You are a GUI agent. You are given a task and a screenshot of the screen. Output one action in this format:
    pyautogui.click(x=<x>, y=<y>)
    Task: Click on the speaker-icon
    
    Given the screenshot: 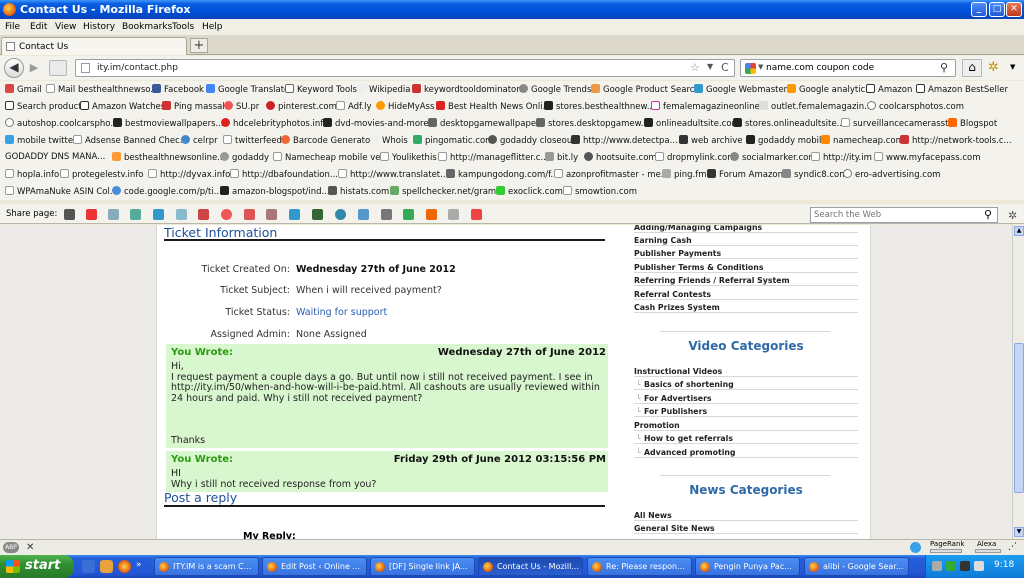 What is the action you would take?
    pyautogui.click(x=979, y=566)
    